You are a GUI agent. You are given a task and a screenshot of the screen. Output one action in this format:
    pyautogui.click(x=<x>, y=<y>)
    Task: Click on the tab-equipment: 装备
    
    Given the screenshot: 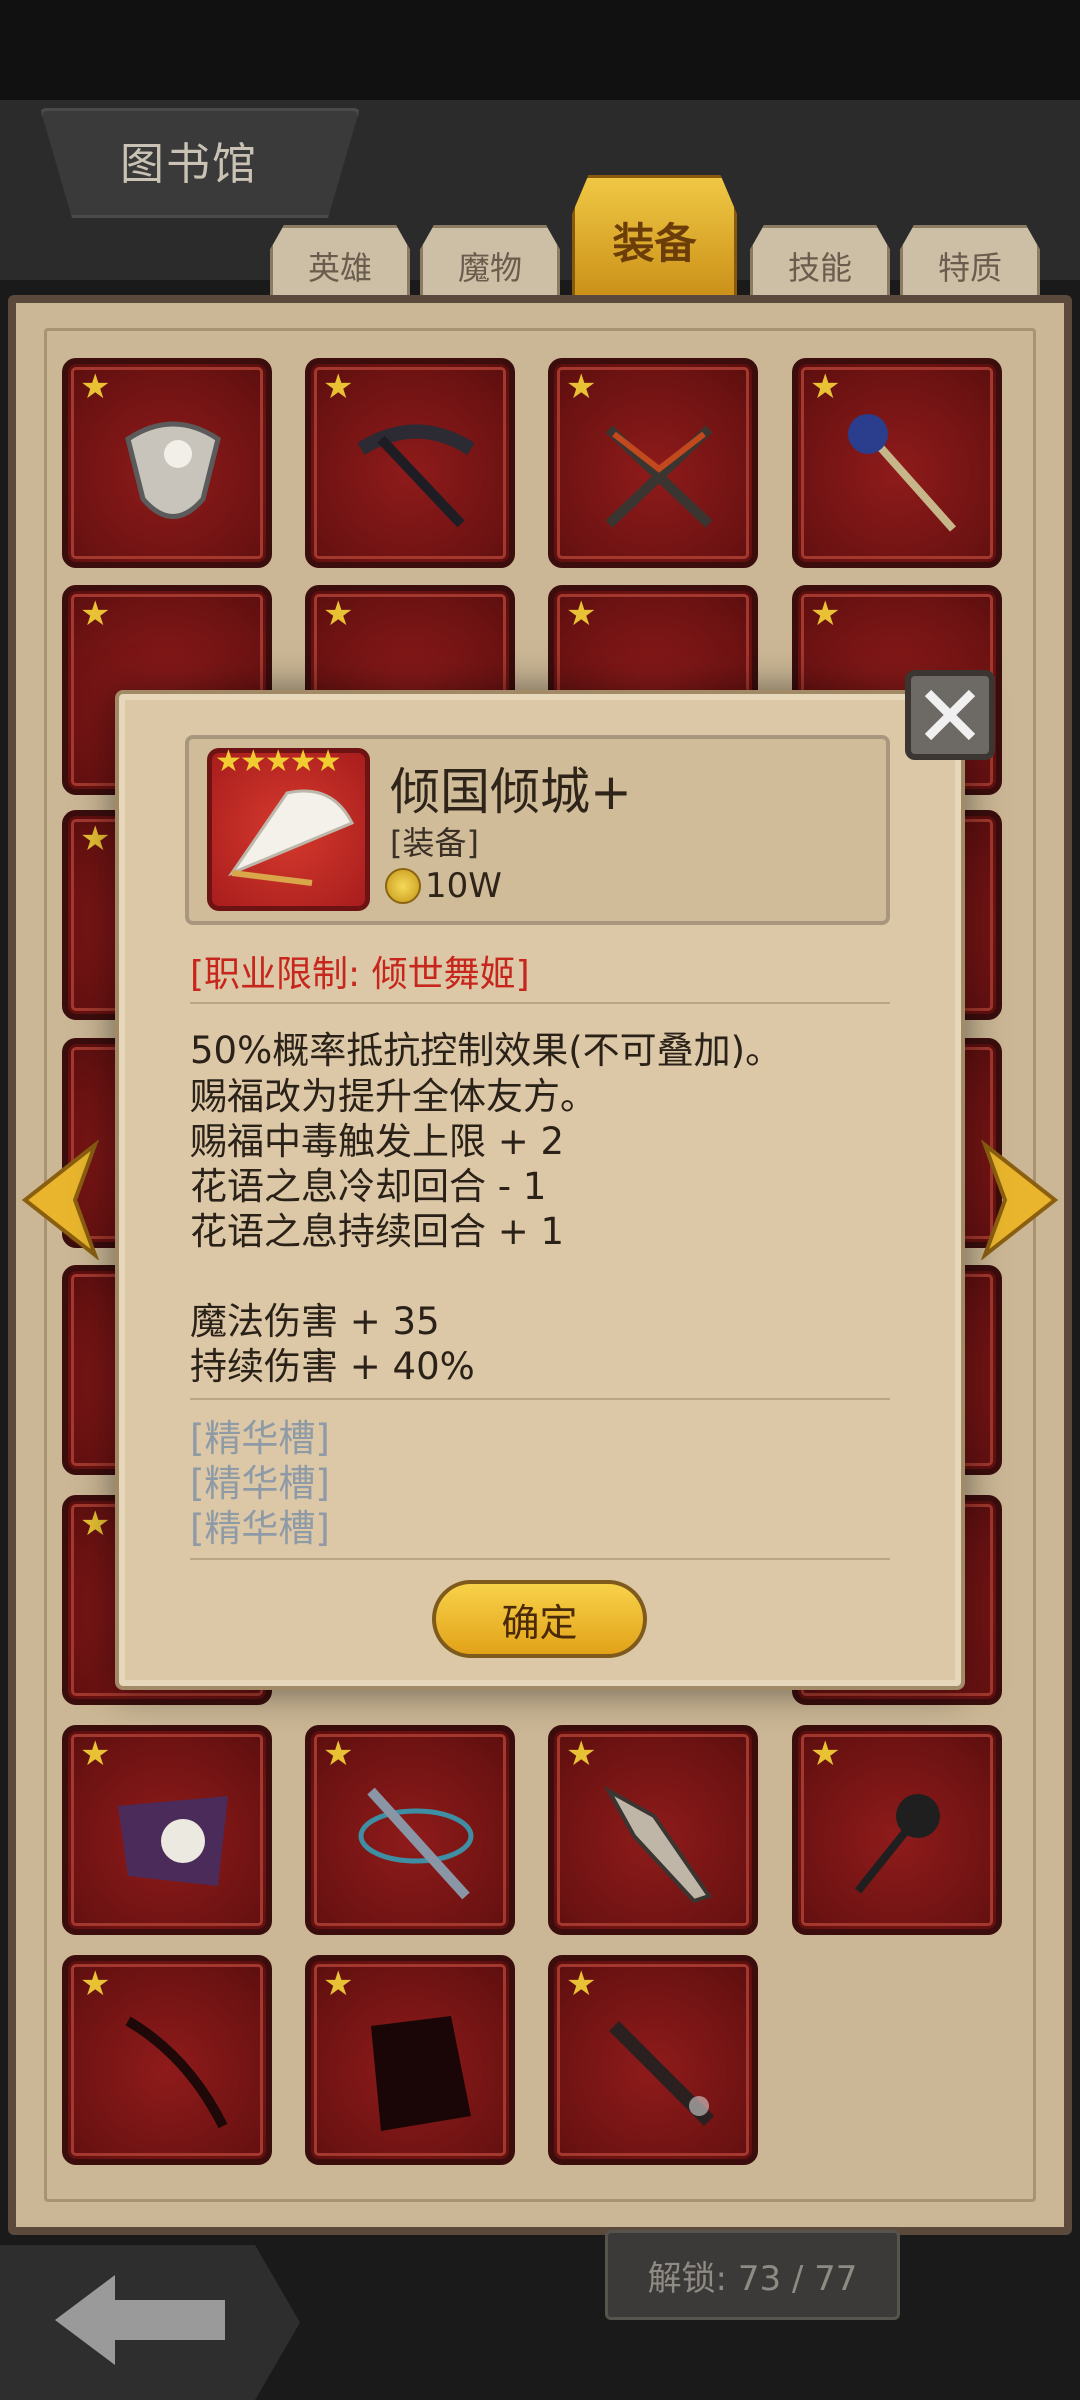 What is the action you would take?
    pyautogui.click(x=654, y=240)
    